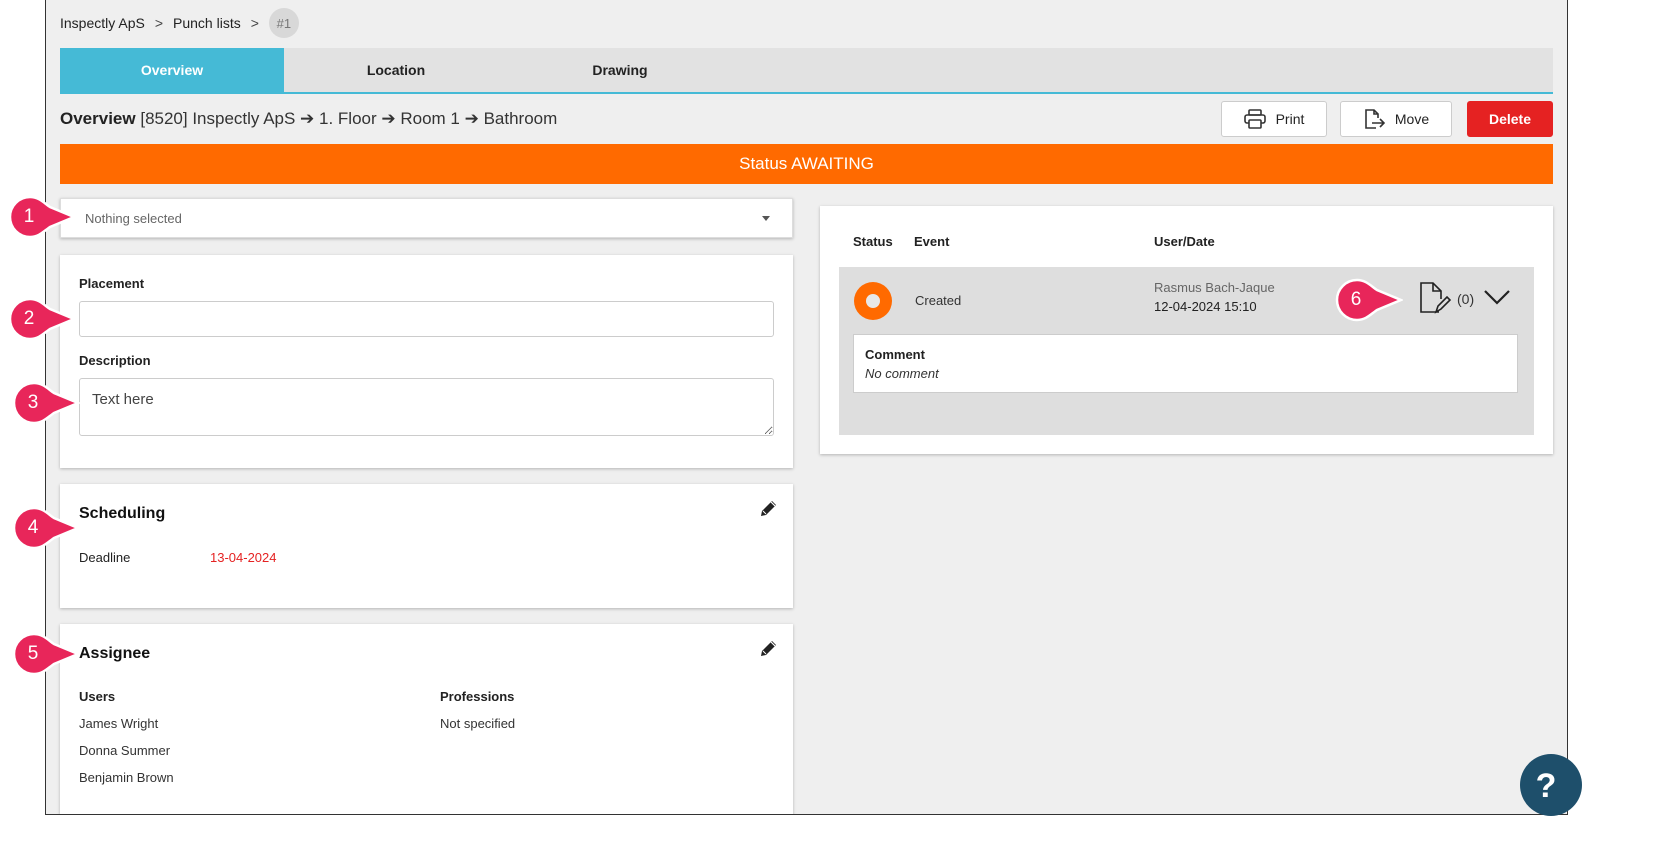 The height and width of the screenshot is (868, 1669). Describe the element at coordinates (172, 70) in the screenshot. I see `tab-overview: Overview` at that location.